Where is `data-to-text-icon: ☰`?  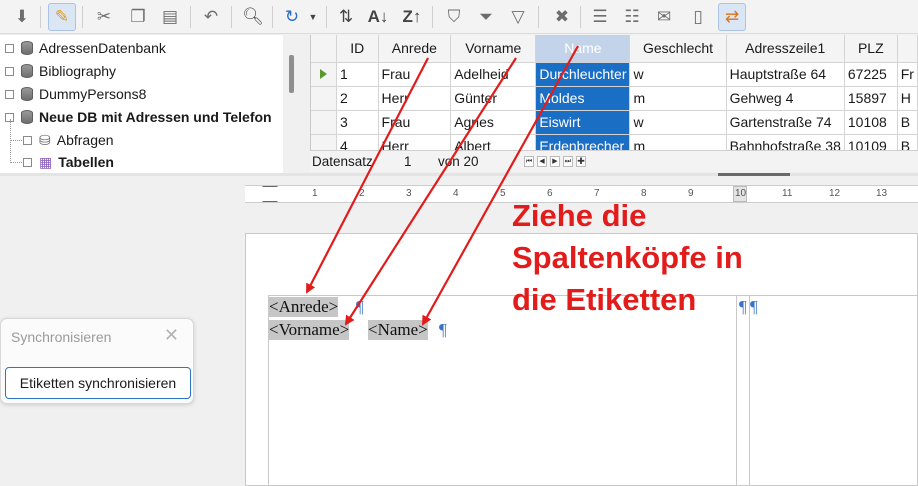
data-to-text-icon: ☰ is located at coordinates (600, 17).